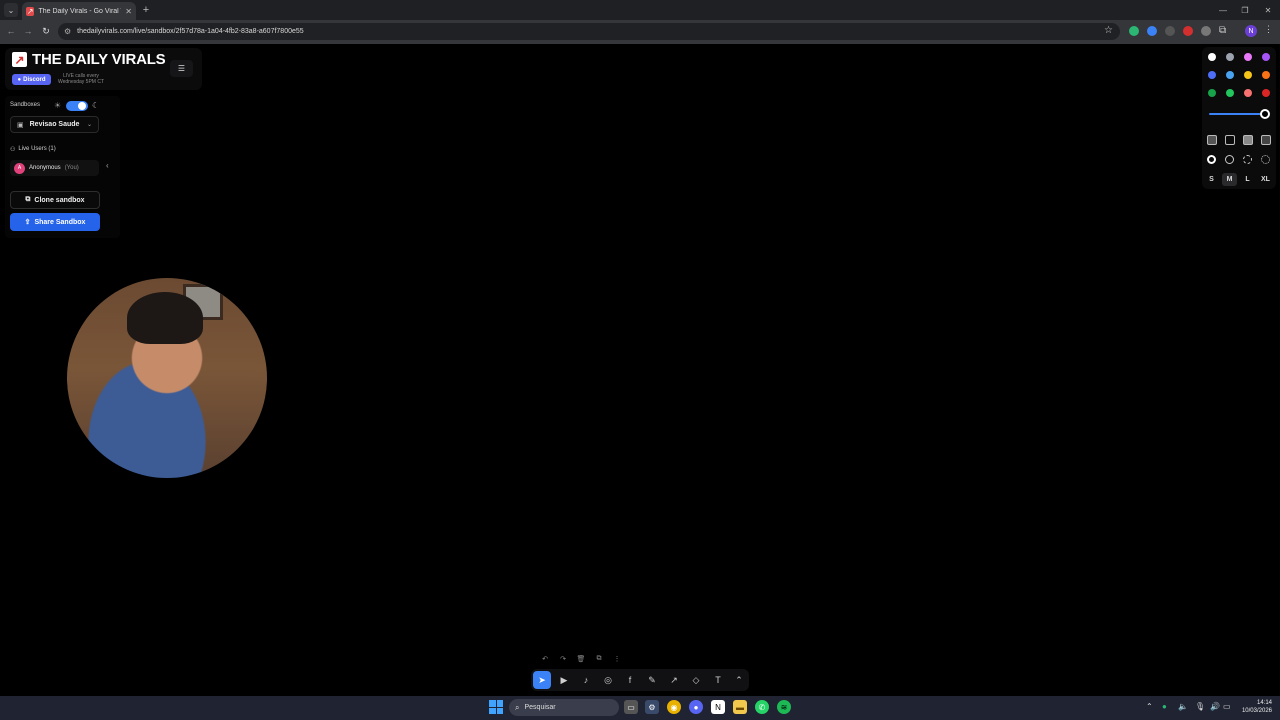  Describe the element at coordinates (496, 707) in the screenshot. I see `windows-start-icon` at that location.